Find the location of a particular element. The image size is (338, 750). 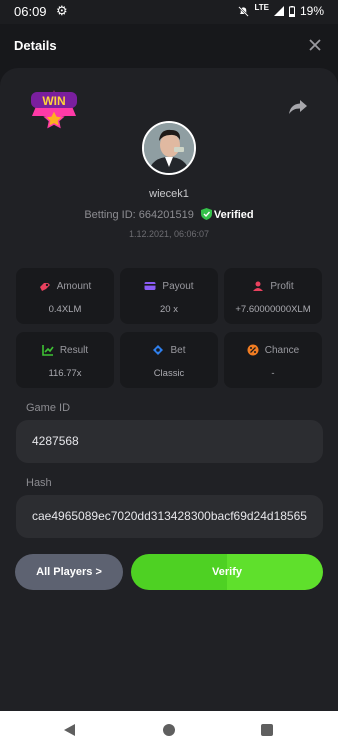

stat-label: Amount is located at coordinates (74, 286).